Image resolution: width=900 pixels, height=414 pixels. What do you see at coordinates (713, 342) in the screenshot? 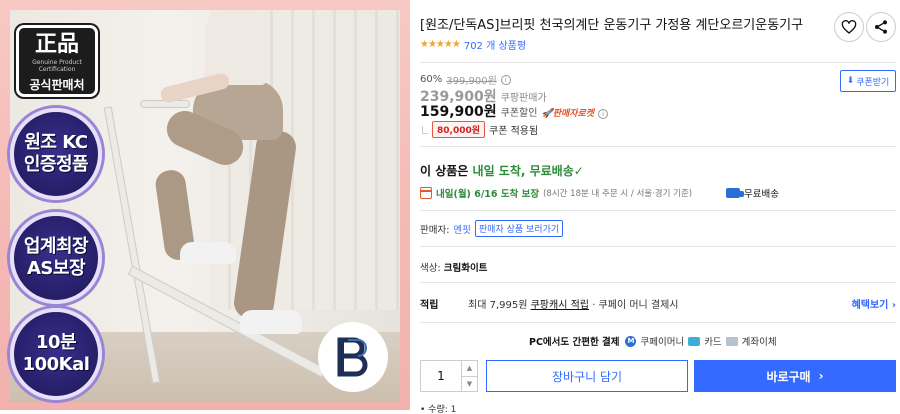
I see `payment-method: 카드` at bounding box center [713, 342].